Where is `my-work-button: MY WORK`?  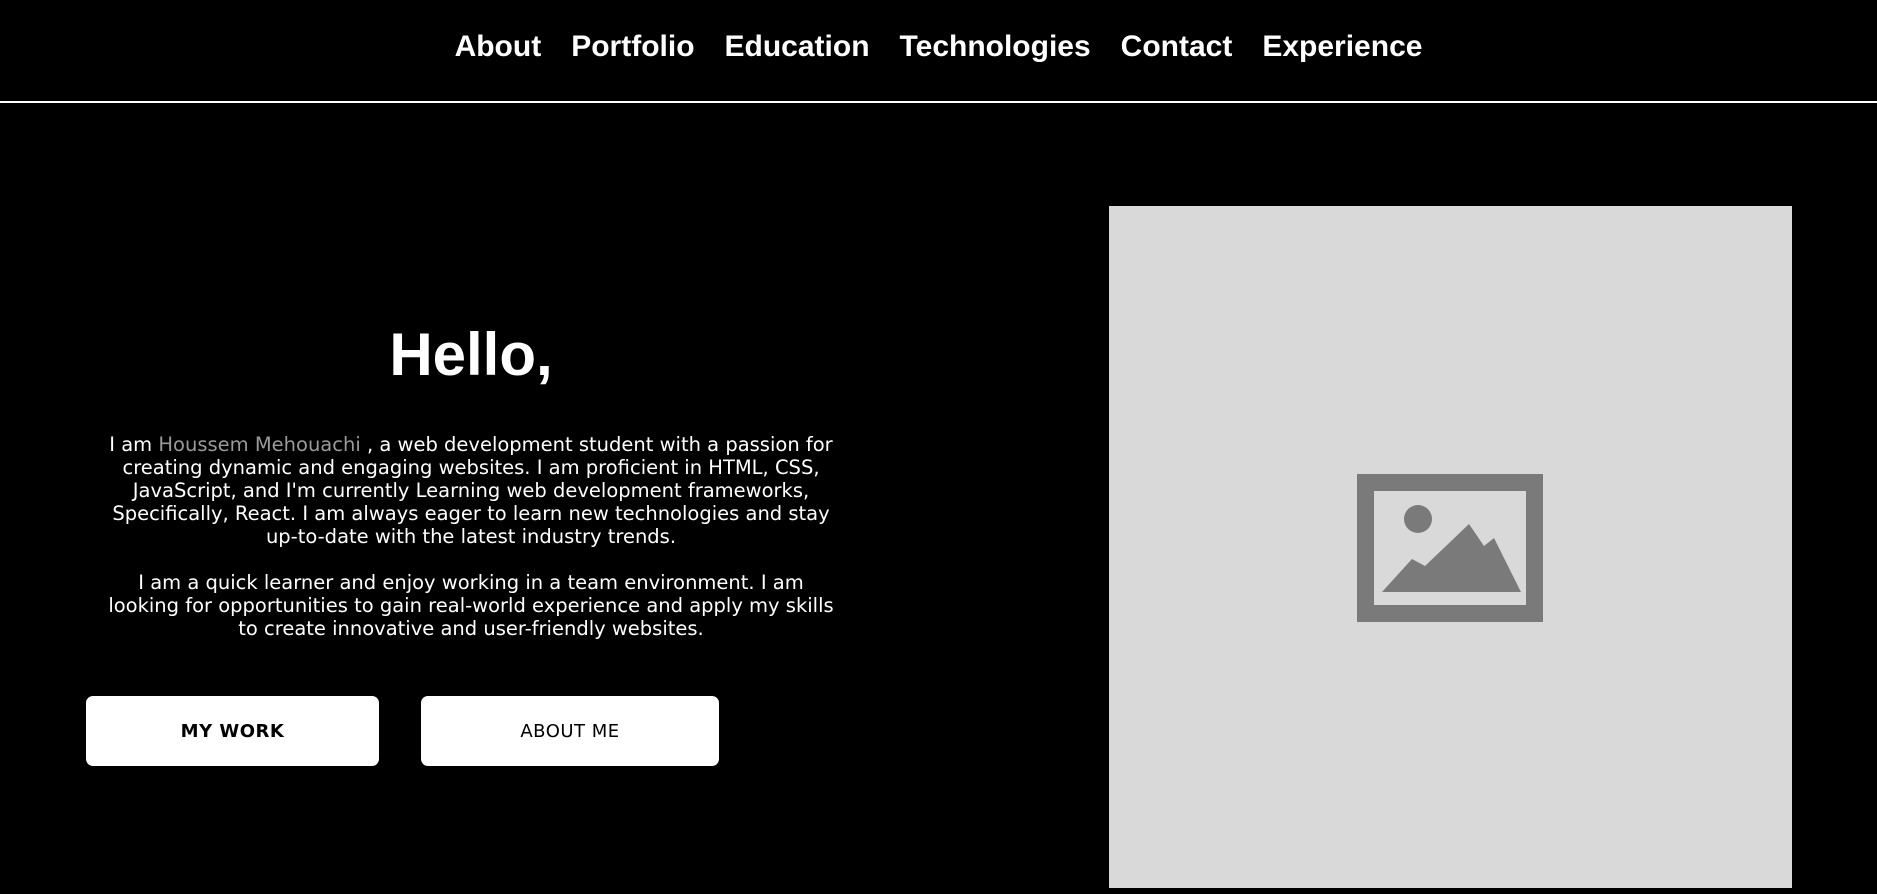 my-work-button: MY WORK is located at coordinates (232, 731).